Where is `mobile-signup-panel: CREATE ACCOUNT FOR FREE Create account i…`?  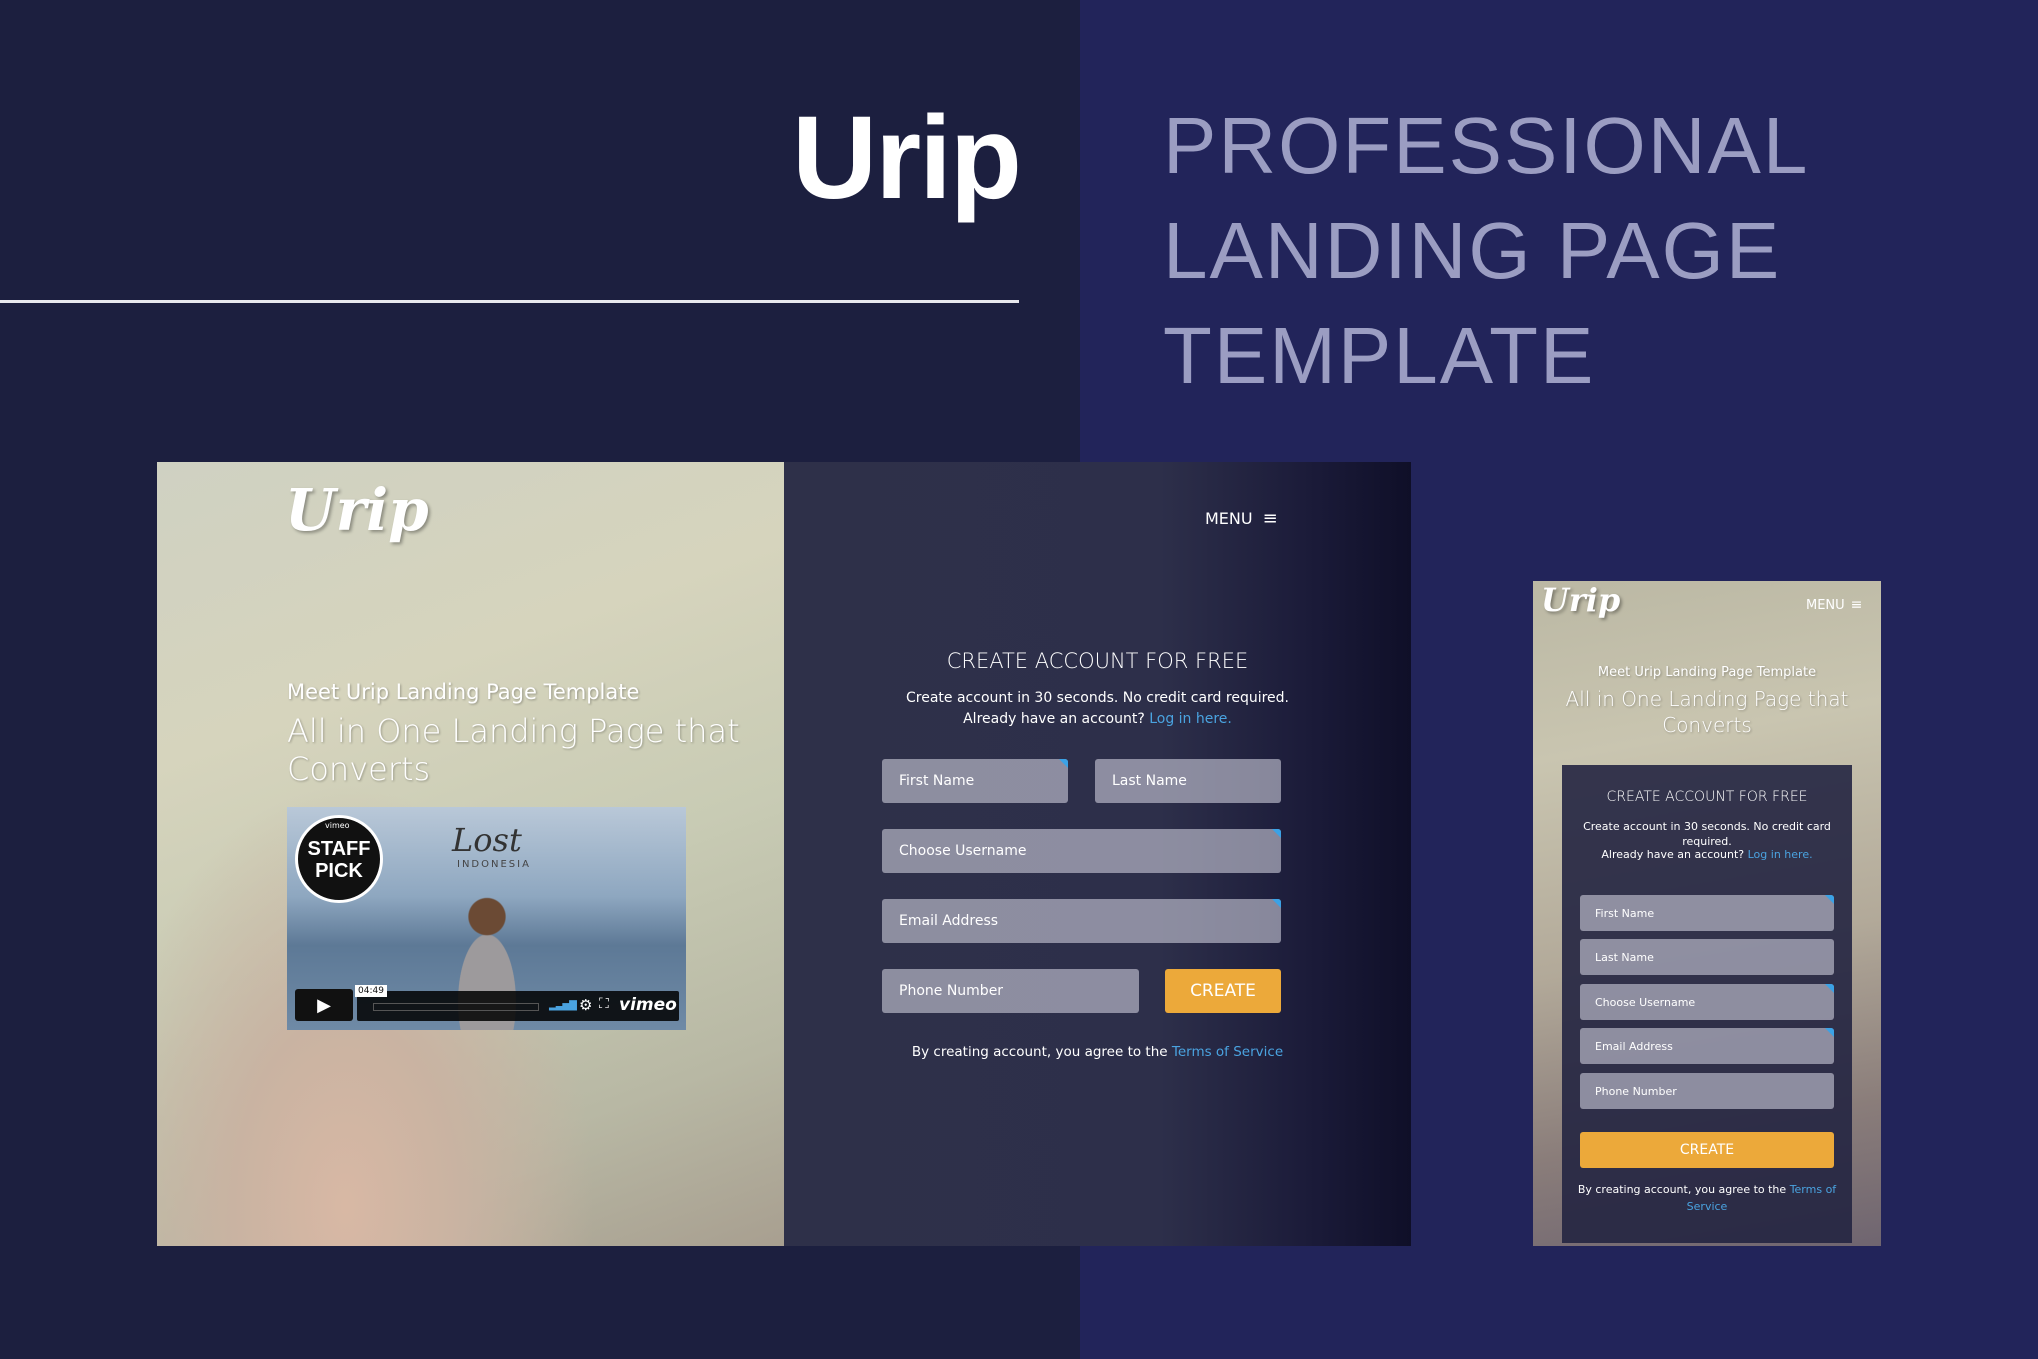
mobile-signup-panel: CREATE ACCOUNT FOR FREE Create account i… is located at coordinates (1707, 1004).